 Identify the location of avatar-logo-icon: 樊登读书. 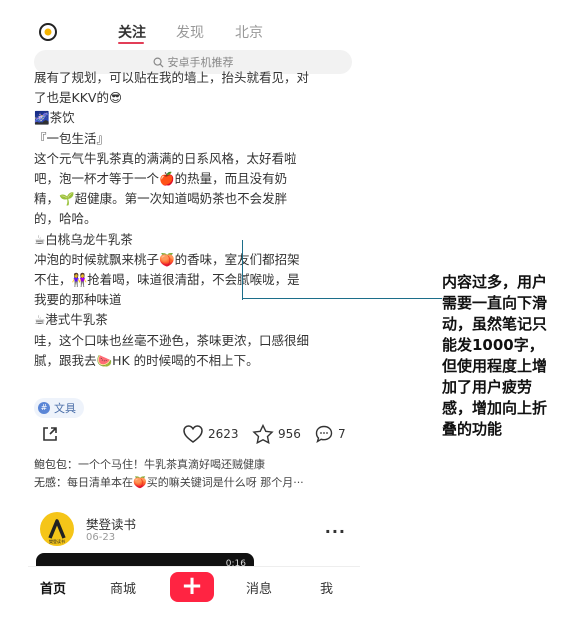
(57, 531).